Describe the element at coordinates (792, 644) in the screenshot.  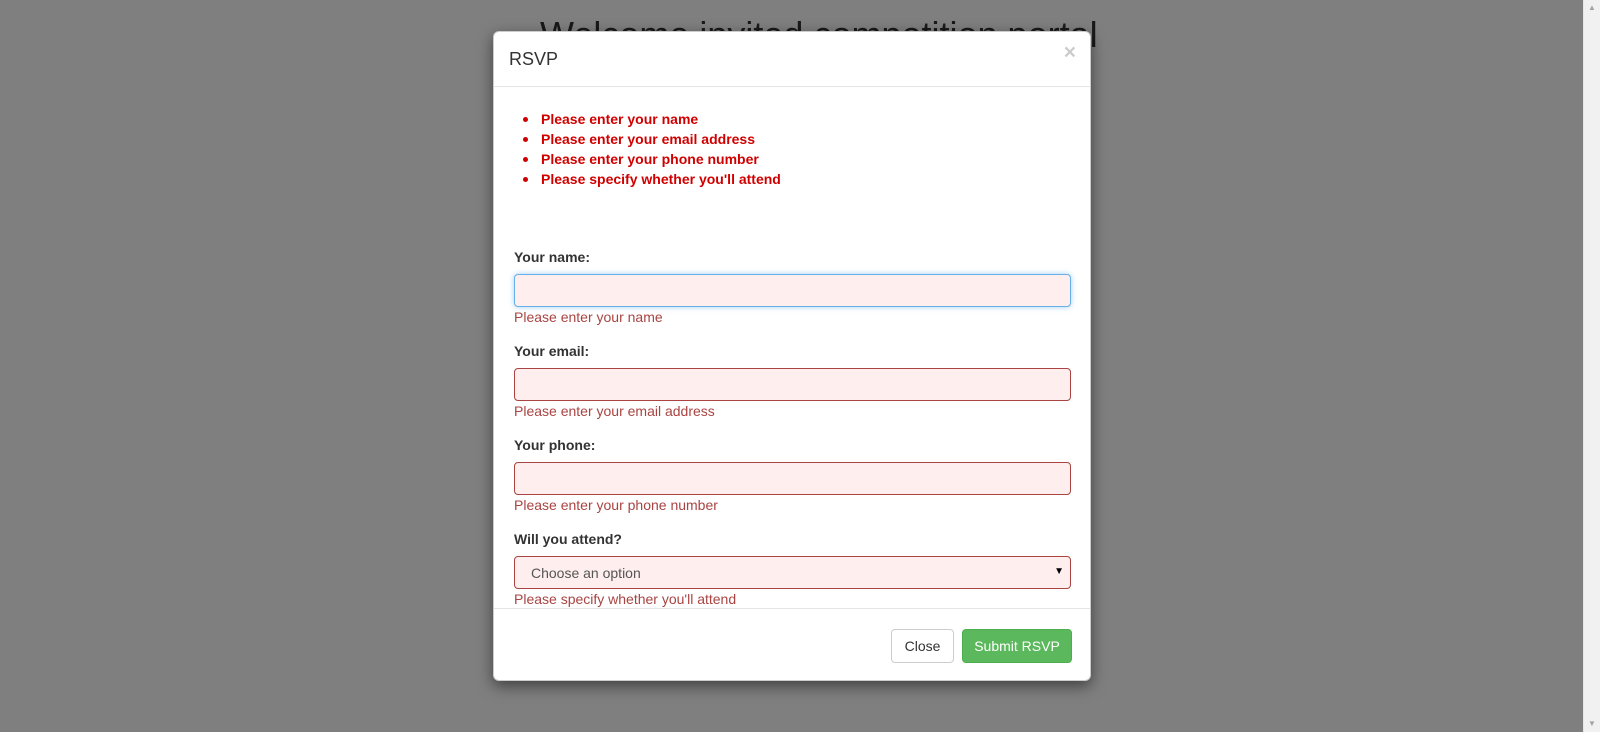
I see `modal-footer: Close Submit RSVP` at that location.